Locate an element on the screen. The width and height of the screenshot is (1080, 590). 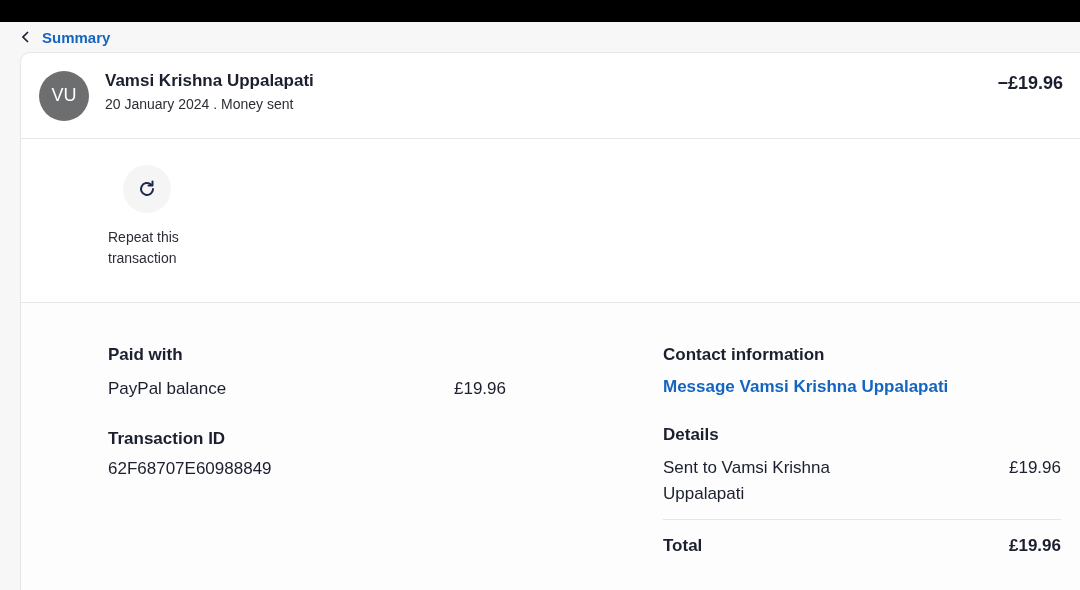
payment-amount: £19.96 is located at coordinates (480, 389).